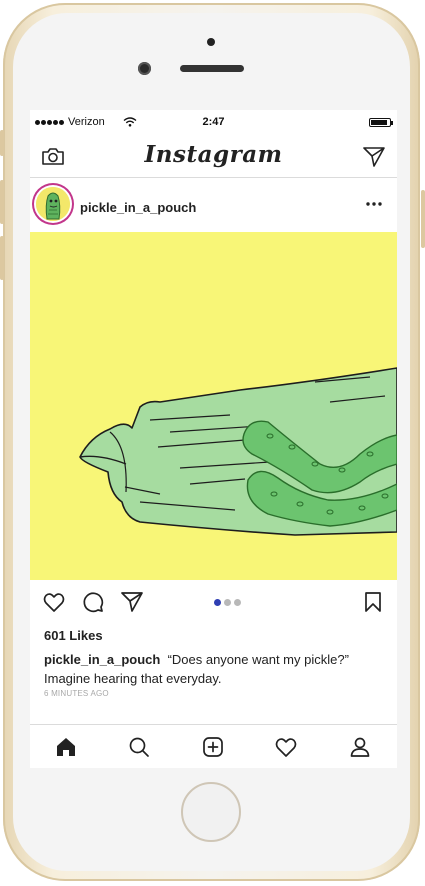 This screenshot has width=425, height=886. I want to click on earpiece-speaker, so click(212, 68).